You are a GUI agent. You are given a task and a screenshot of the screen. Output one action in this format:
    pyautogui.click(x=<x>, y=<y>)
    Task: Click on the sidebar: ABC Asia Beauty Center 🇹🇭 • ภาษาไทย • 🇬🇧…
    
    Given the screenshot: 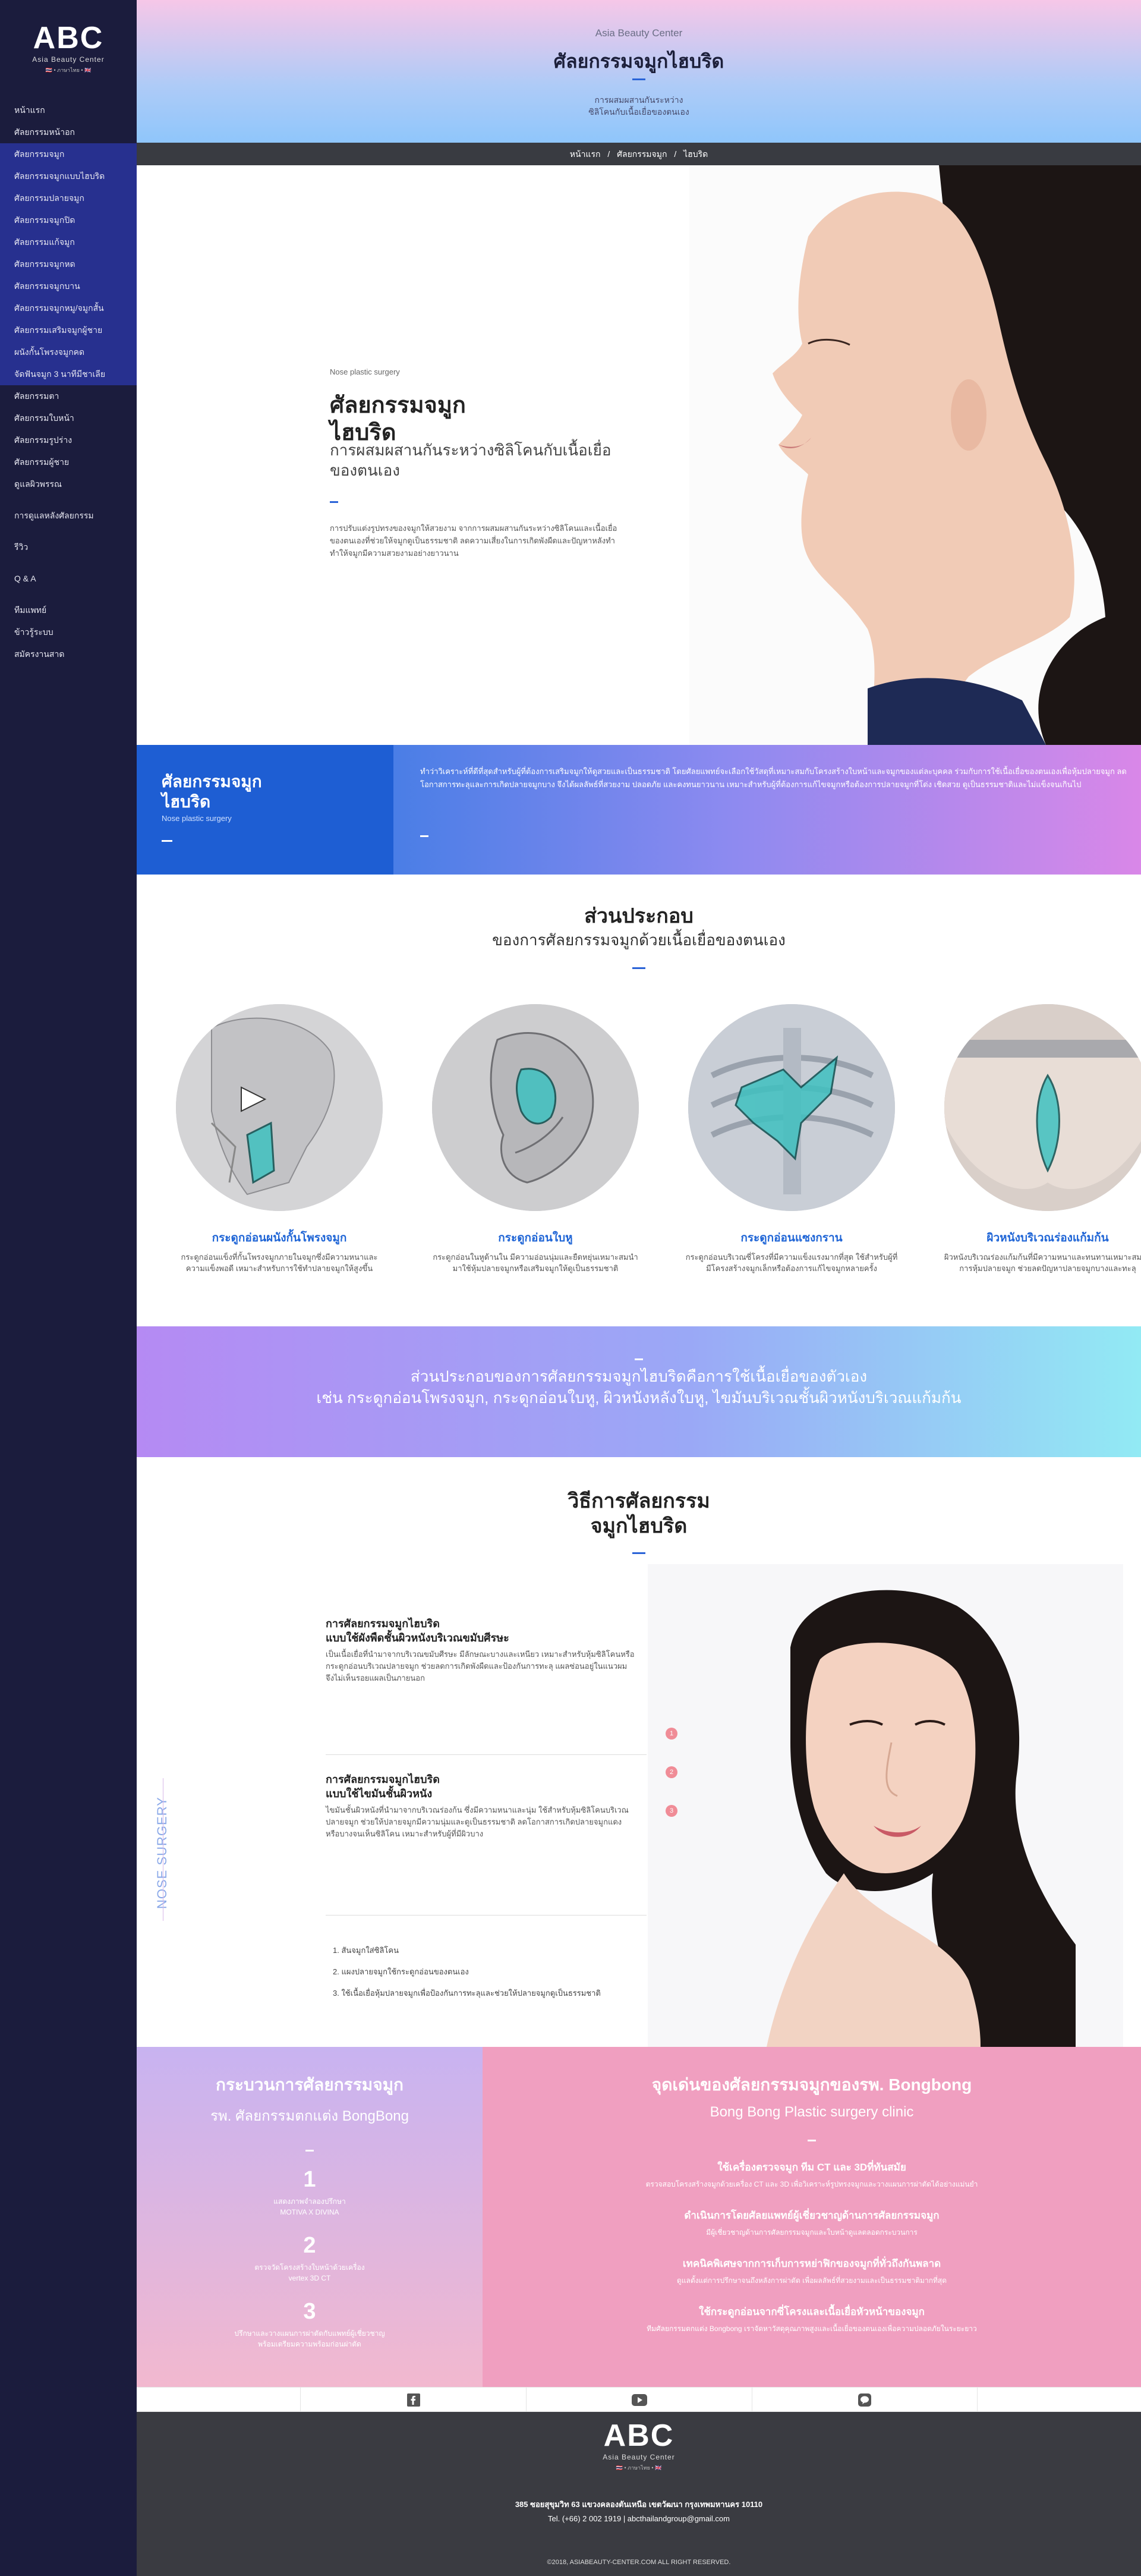 What is the action you would take?
    pyautogui.click(x=68, y=1288)
    